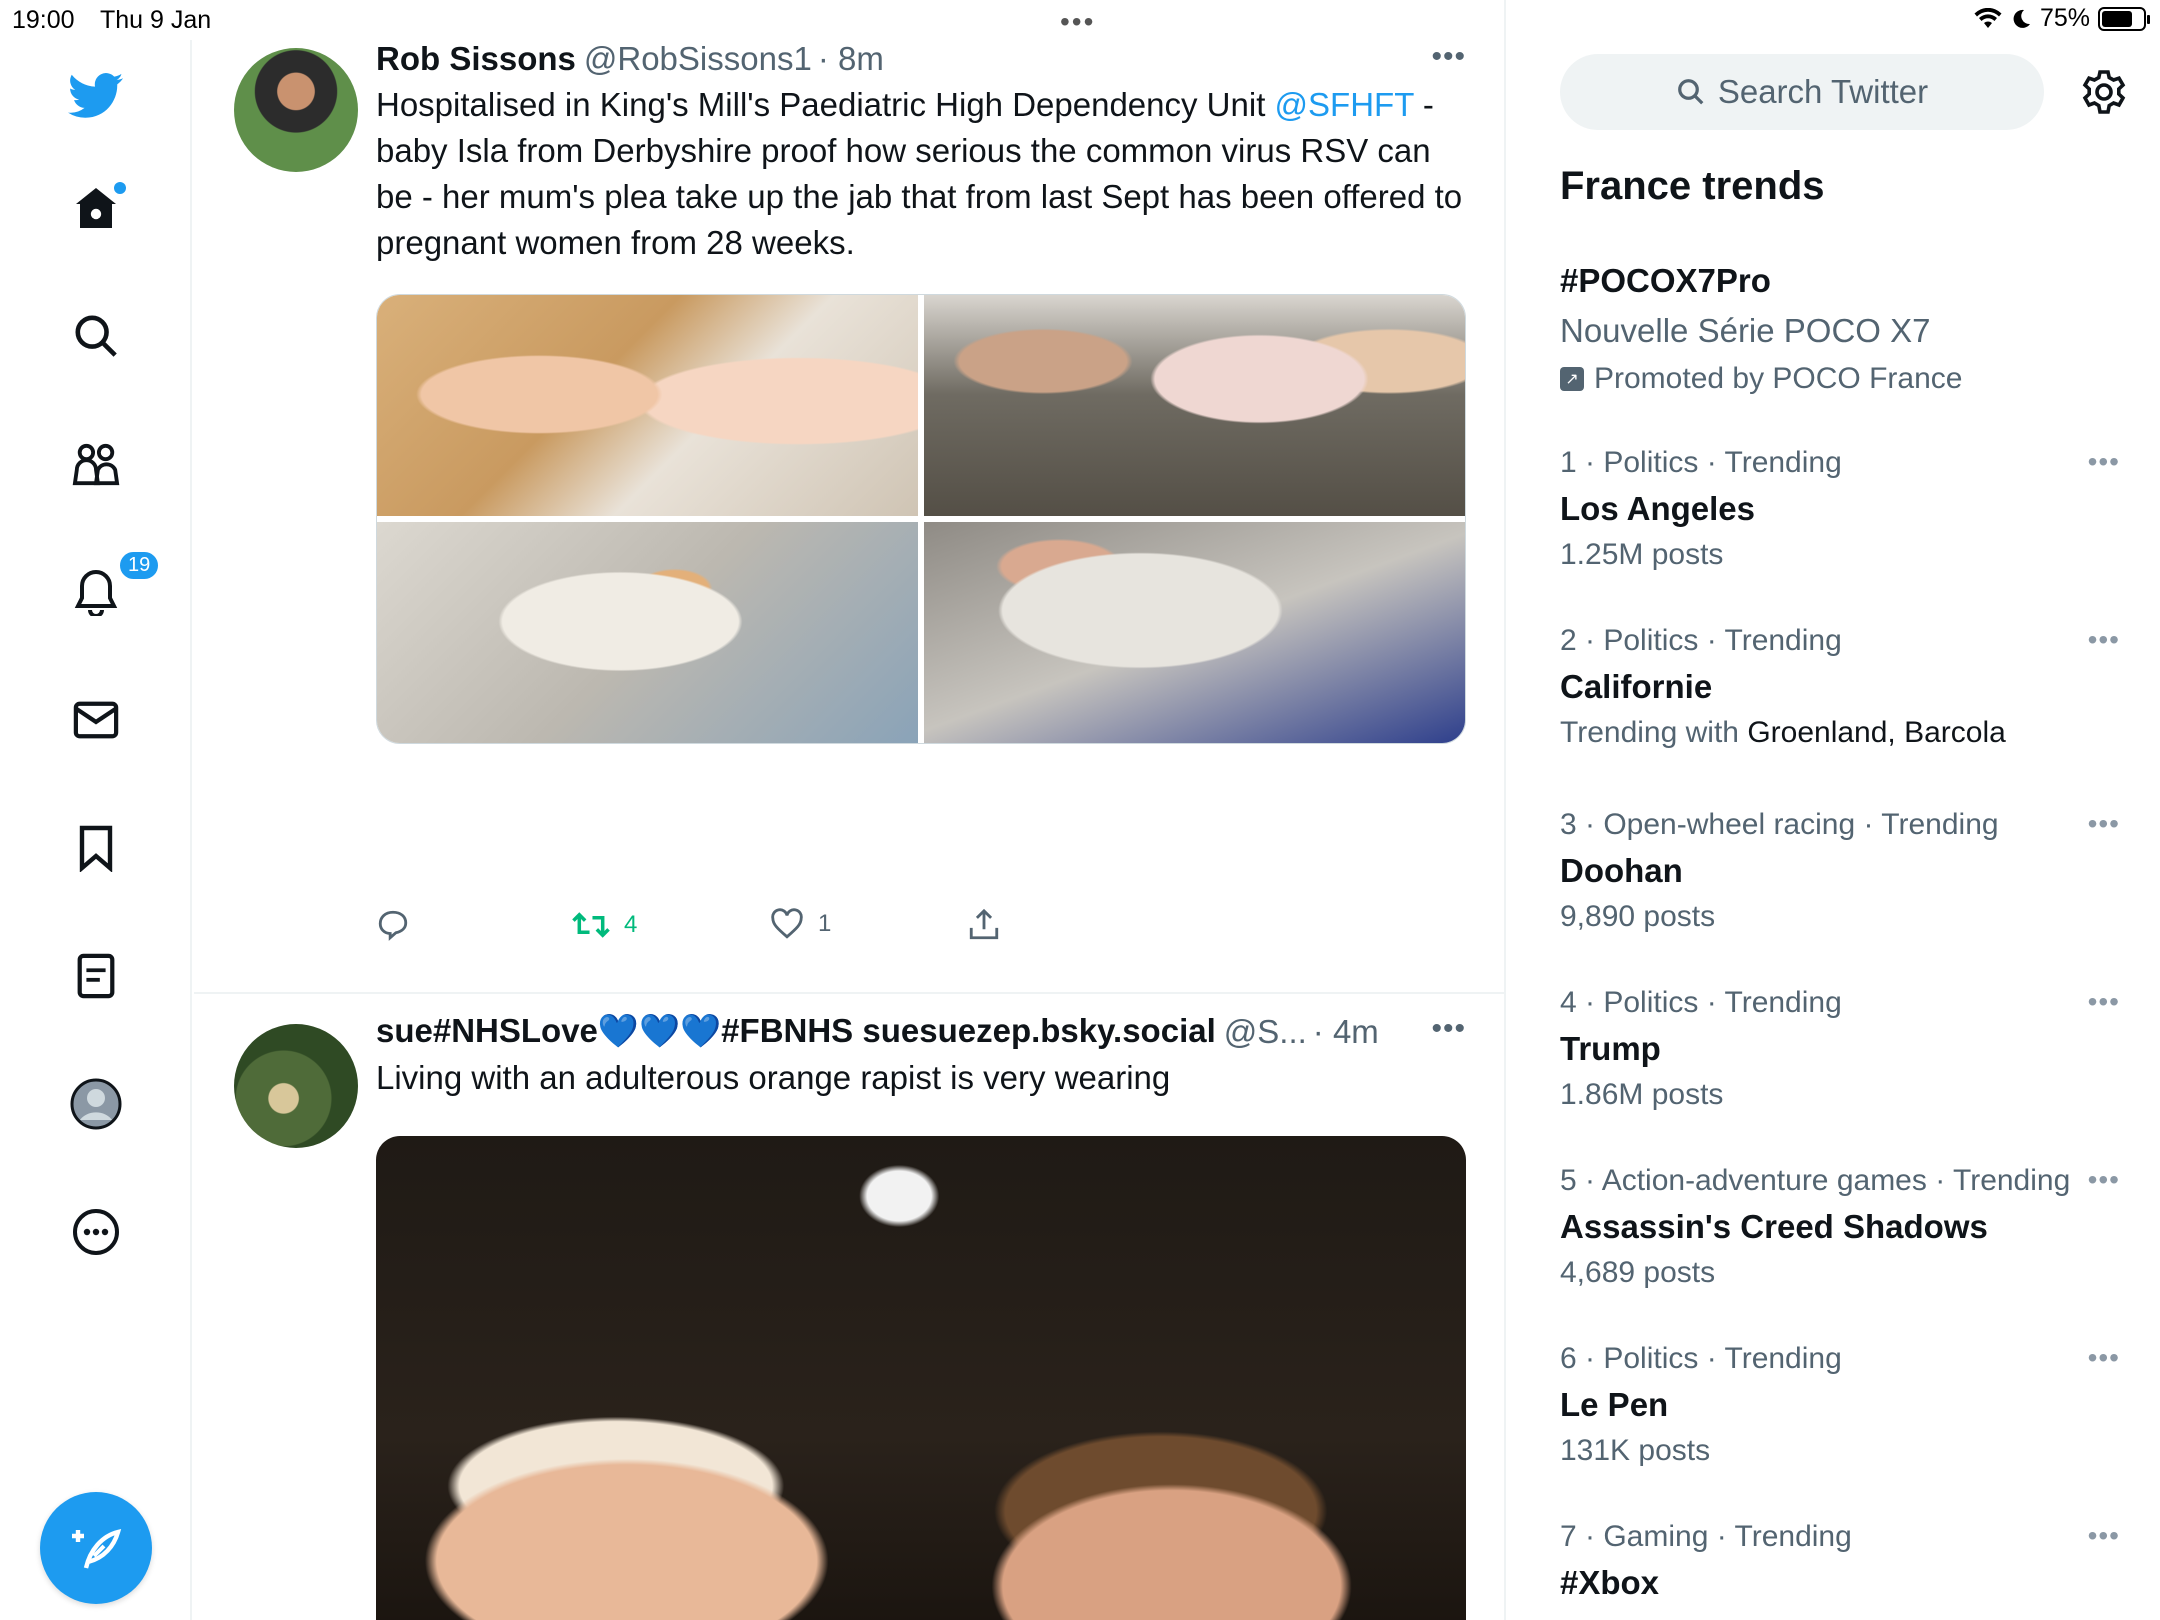 The width and height of the screenshot is (2160, 1620). What do you see at coordinates (96, 720) in the screenshot?
I see `messages-envelope-icon` at bounding box center [96, 720].